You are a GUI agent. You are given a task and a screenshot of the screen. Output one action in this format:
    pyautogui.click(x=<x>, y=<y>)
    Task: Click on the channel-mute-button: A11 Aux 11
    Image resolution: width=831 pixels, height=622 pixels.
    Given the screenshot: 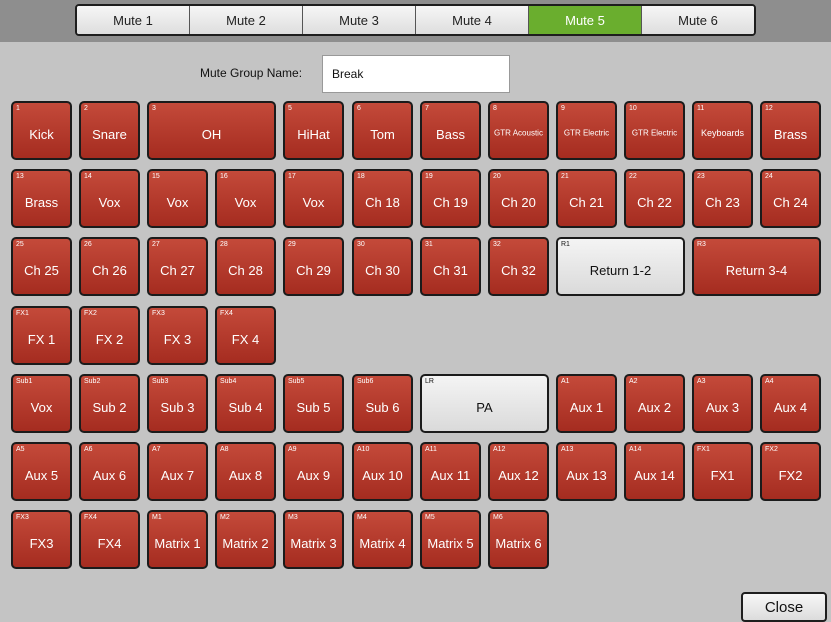 What is the action you would take?
    pyautogui.click(x=450, y=471)
    